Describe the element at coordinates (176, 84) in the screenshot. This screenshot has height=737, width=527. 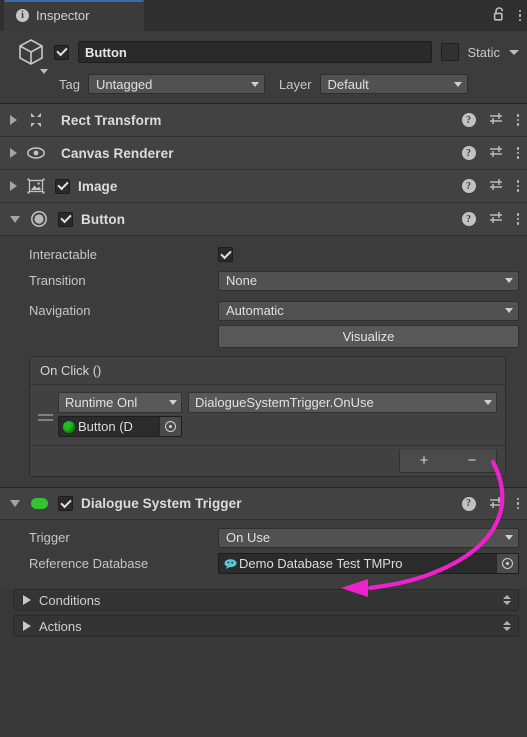
I see `tag-dropdown: Untagged` at that location.